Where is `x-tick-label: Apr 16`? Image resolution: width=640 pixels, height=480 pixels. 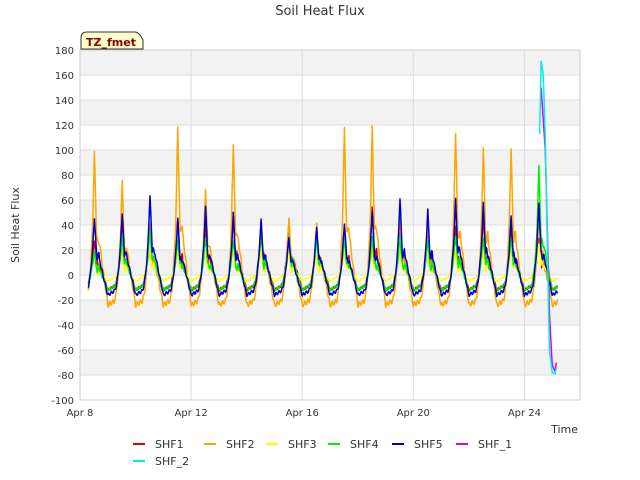
x-tick-label: Apr 16 is located at coordinates (302, 413).